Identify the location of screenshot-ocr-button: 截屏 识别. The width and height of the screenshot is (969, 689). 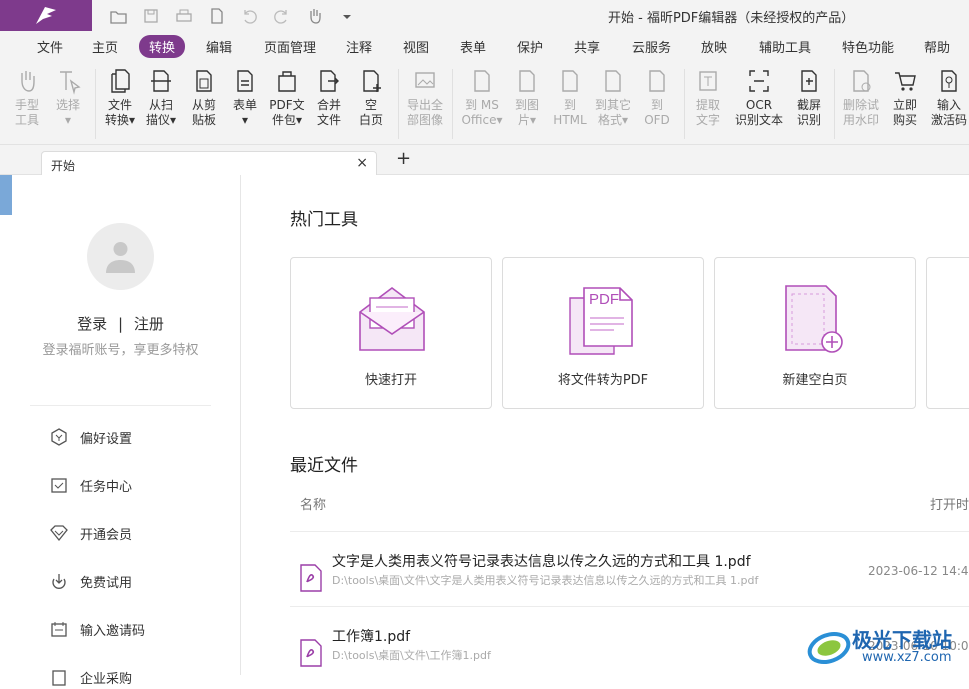
(809, 97).